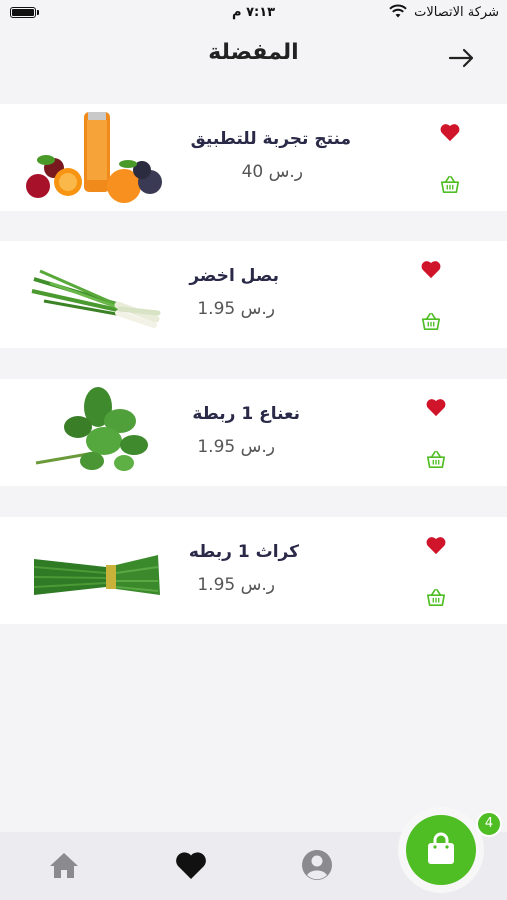  I want to click on favorites-heart-icon, so click(191, 865).